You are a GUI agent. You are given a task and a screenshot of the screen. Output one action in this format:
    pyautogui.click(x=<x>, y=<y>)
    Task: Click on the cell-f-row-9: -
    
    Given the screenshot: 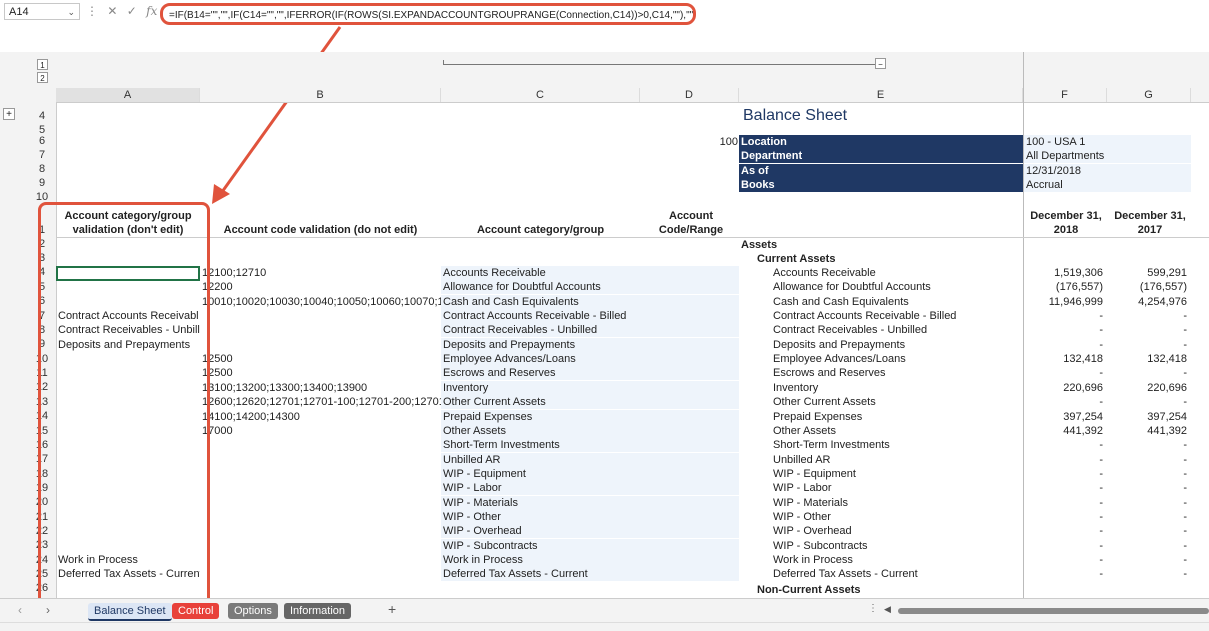 What is the action you would take?
    pyautogui.click(x=1063, y=345)
    